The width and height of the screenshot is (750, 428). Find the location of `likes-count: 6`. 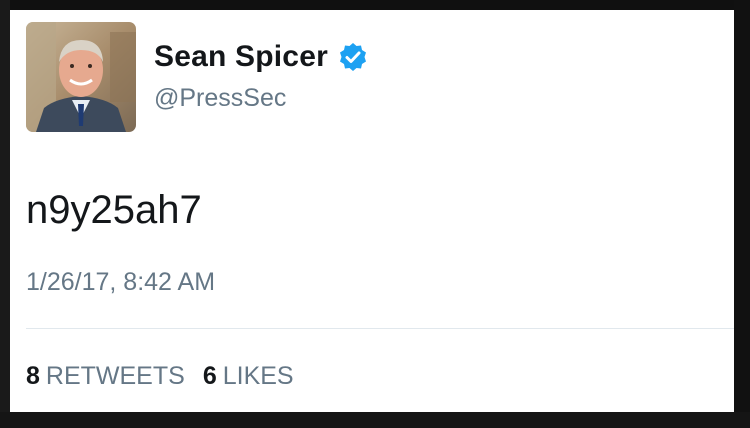

likes-count: 6 is located at coordinates (210, 376).